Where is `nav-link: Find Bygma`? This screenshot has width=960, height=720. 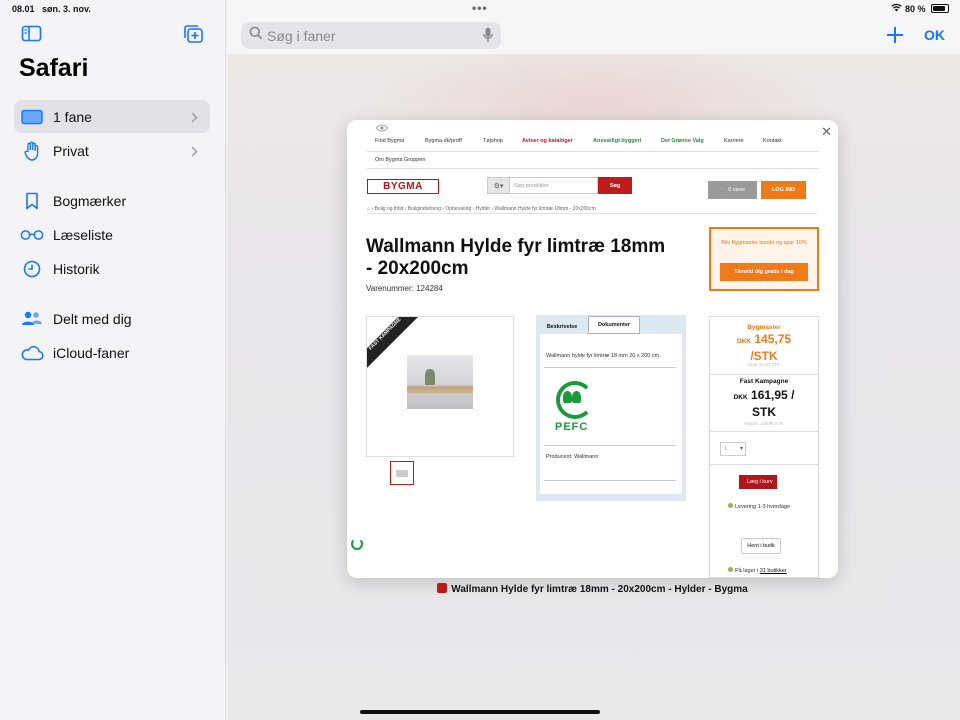 nav-link: Find Bygma is located at coordinates (389, 141).